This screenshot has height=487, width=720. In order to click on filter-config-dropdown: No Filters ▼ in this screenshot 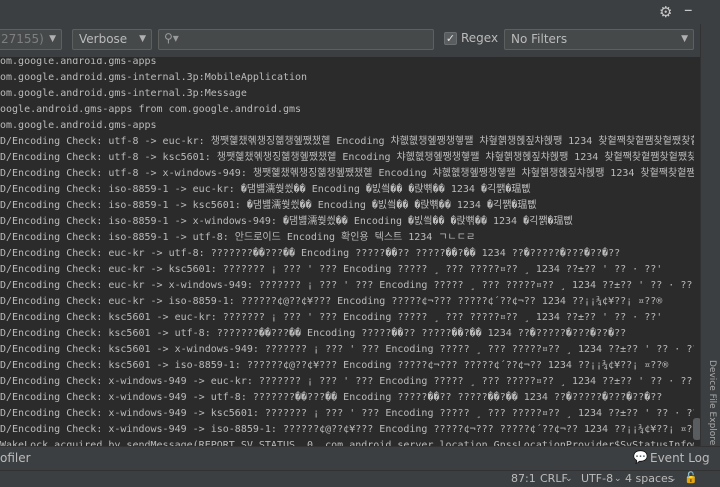, I will do `click(599, 39)`.